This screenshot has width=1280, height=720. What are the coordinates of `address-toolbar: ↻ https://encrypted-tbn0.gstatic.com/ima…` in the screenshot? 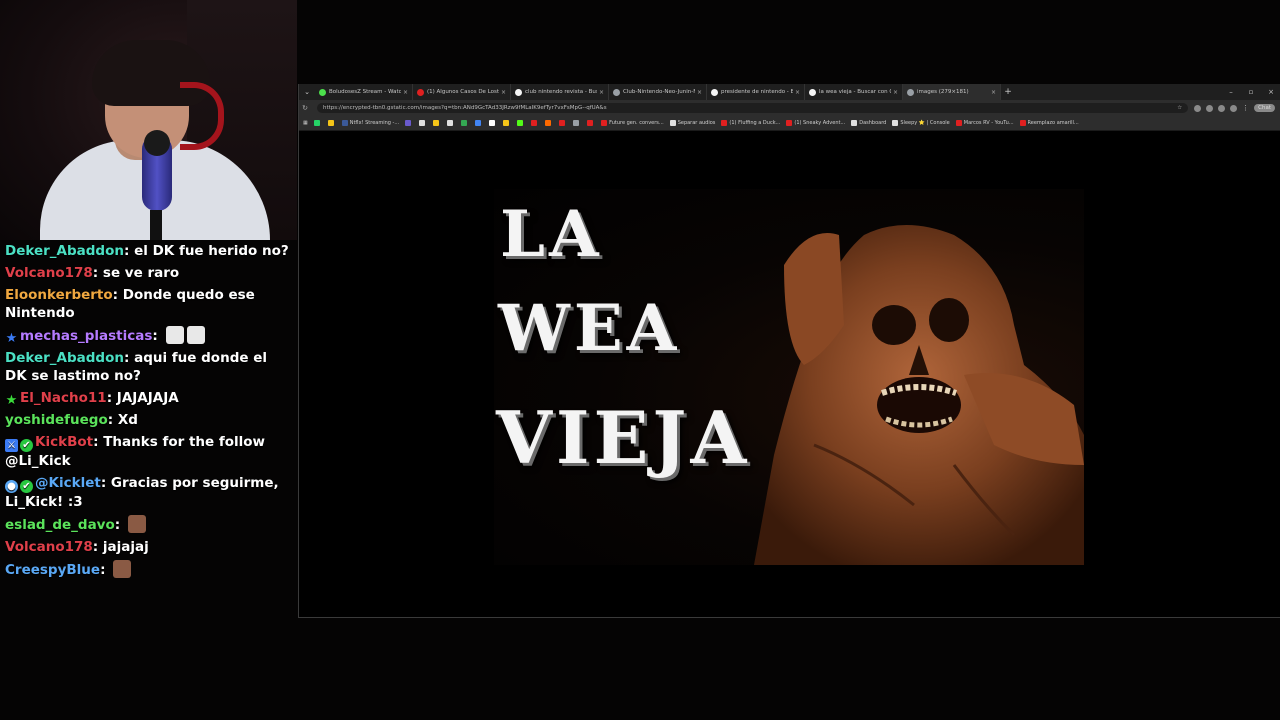 It's located at (789, 108).